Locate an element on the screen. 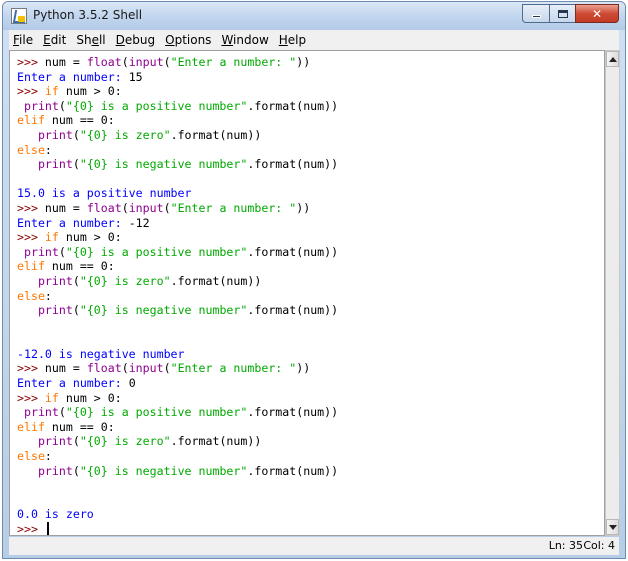 This screenshot has height=561, width=628. code-token: num > 0: is located at coordinates (90, 237).